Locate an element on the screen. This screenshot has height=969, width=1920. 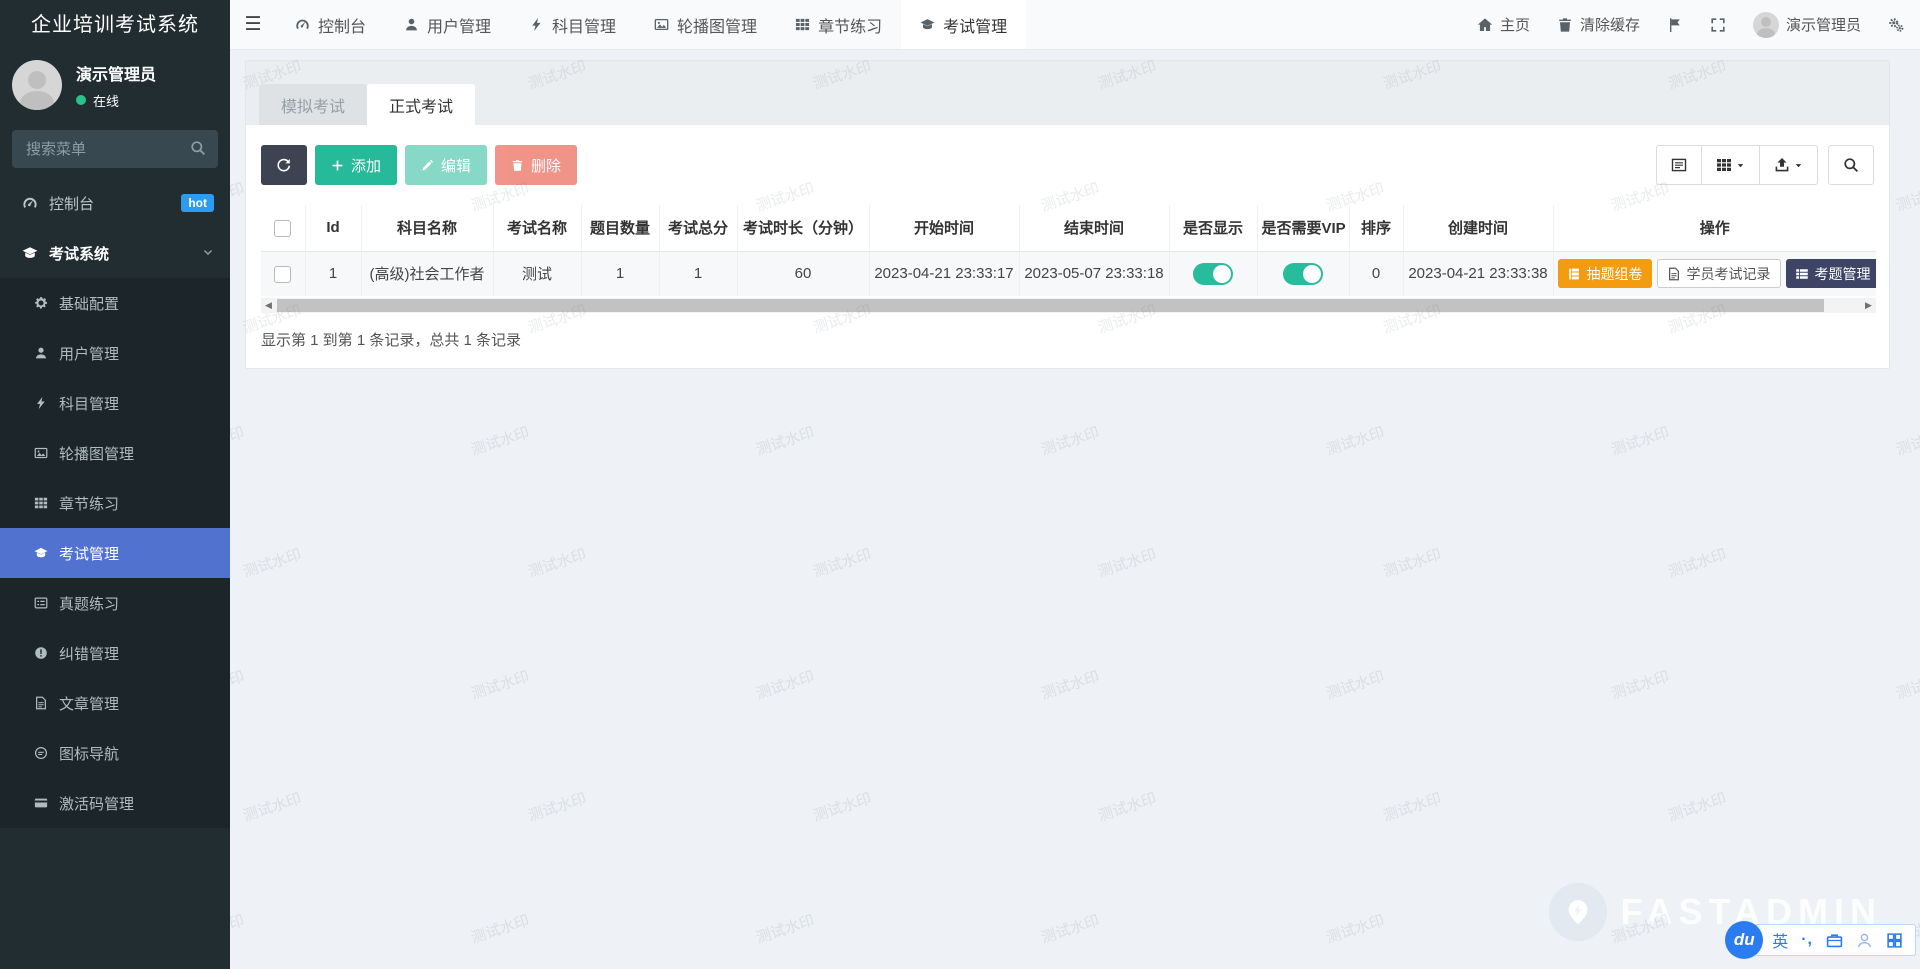
fullscreen-icon is located at coordinates (1718, 25).